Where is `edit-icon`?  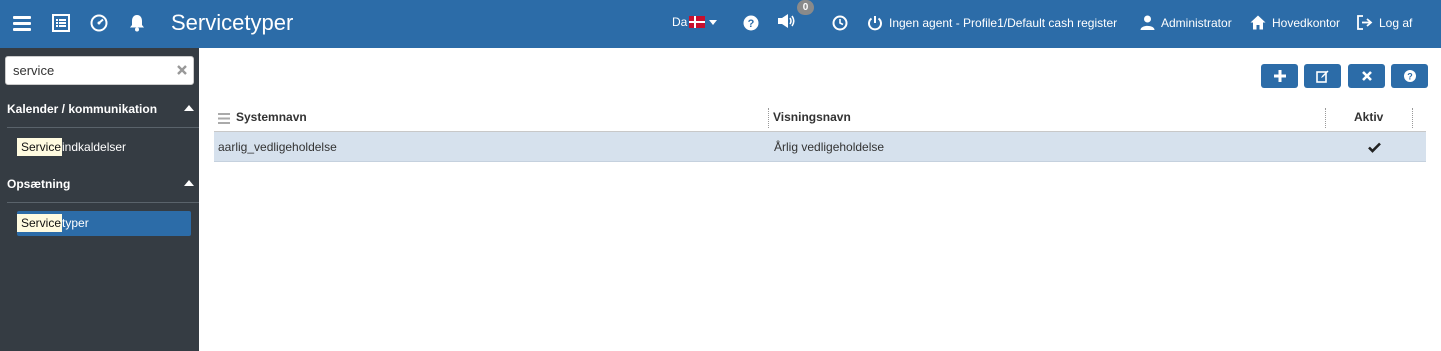 edit-icon is located at coordinates (1322, 76).